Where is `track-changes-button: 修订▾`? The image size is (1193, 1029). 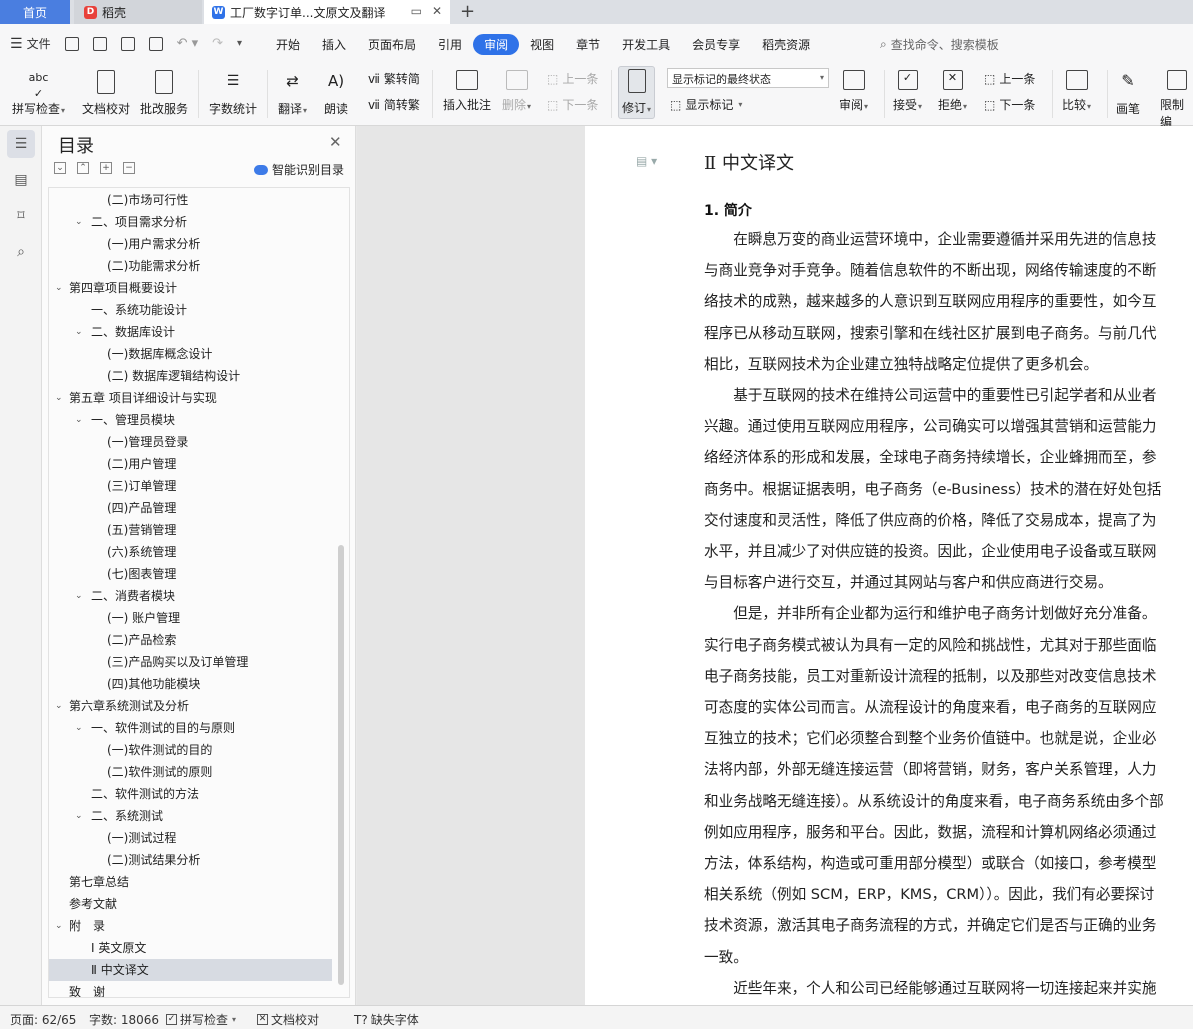 track-changes-button: 修订▾ is located at coordinates (637, 92).